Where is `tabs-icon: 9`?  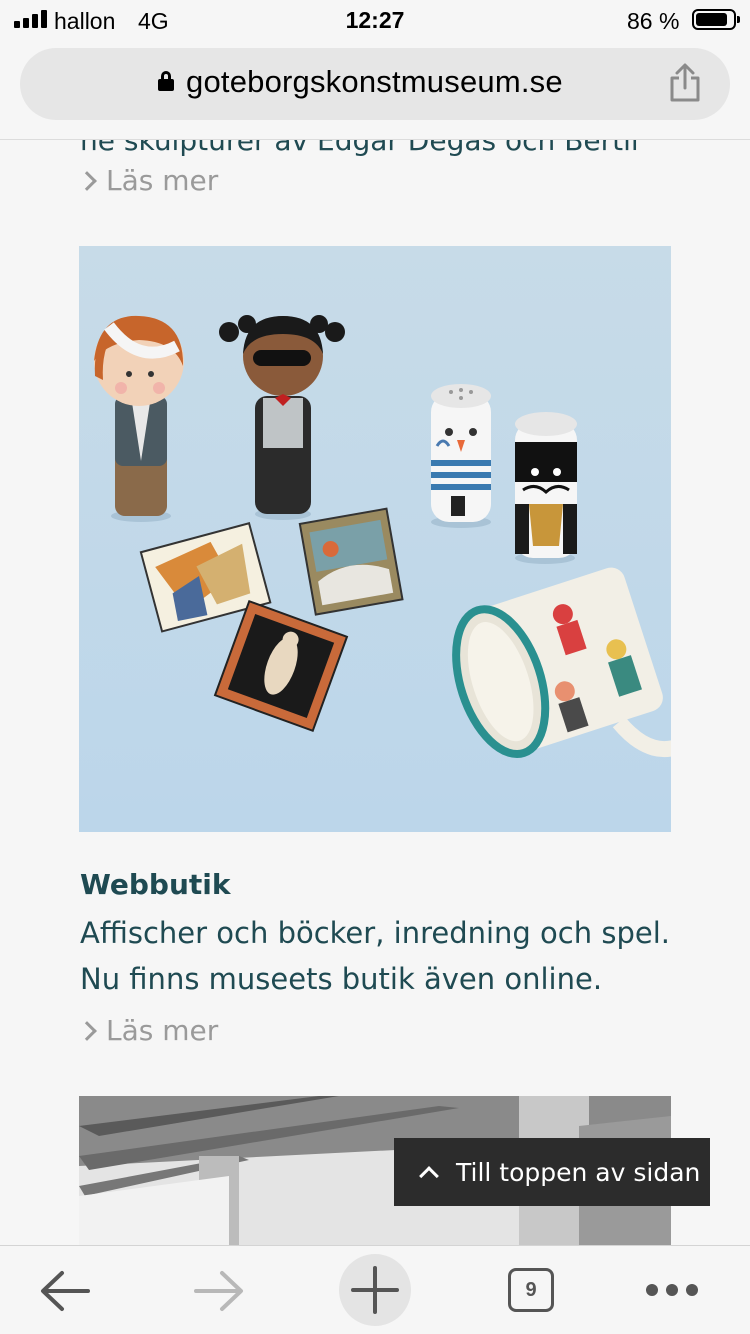 tabs-icon: 9 is located at coordinates (531, 1290).